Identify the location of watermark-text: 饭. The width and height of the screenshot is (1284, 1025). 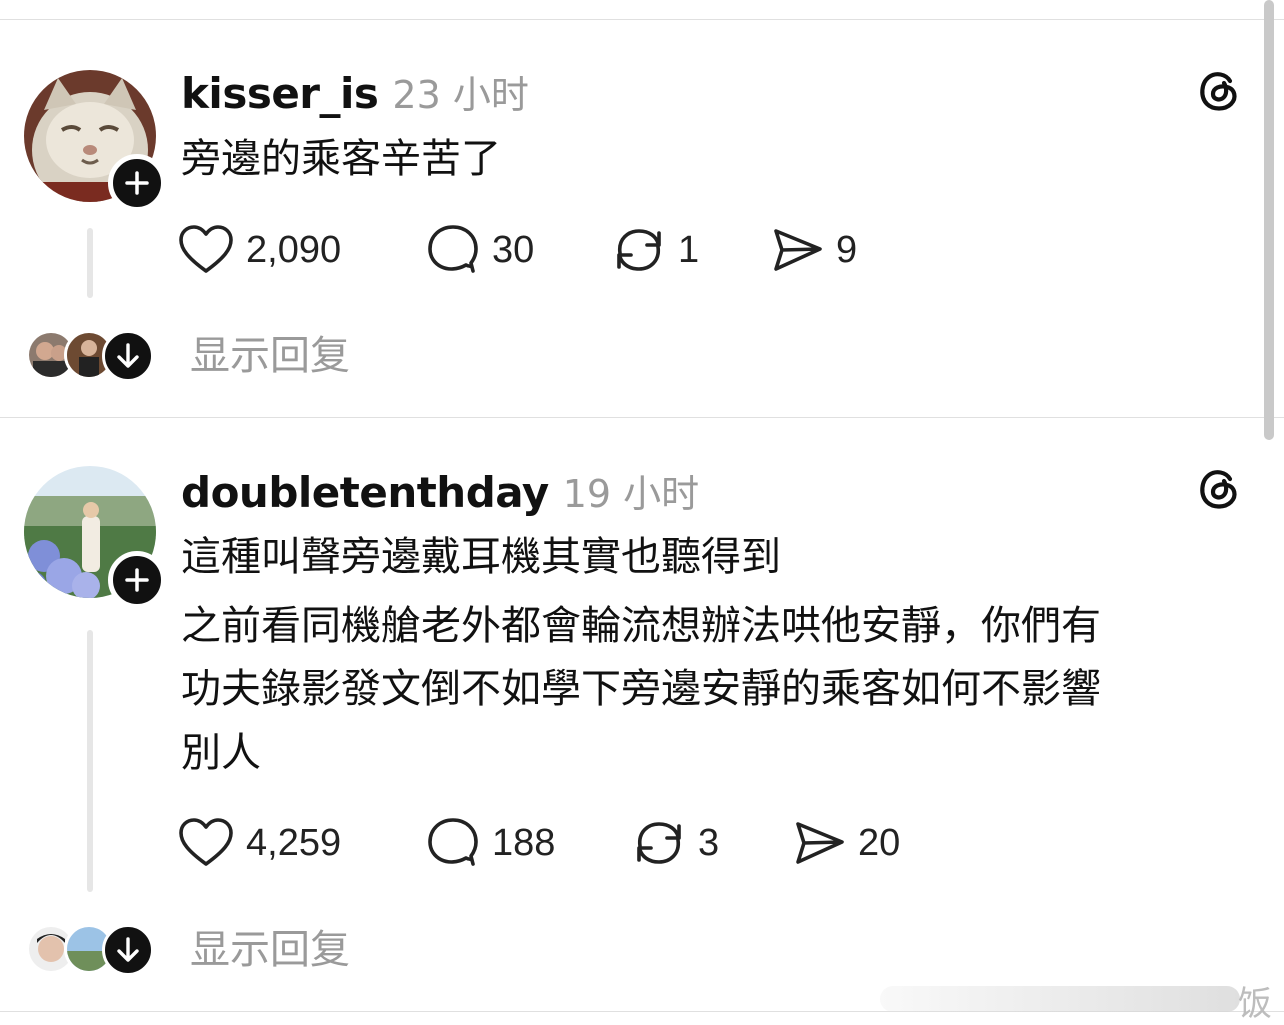
(1255, 1004).